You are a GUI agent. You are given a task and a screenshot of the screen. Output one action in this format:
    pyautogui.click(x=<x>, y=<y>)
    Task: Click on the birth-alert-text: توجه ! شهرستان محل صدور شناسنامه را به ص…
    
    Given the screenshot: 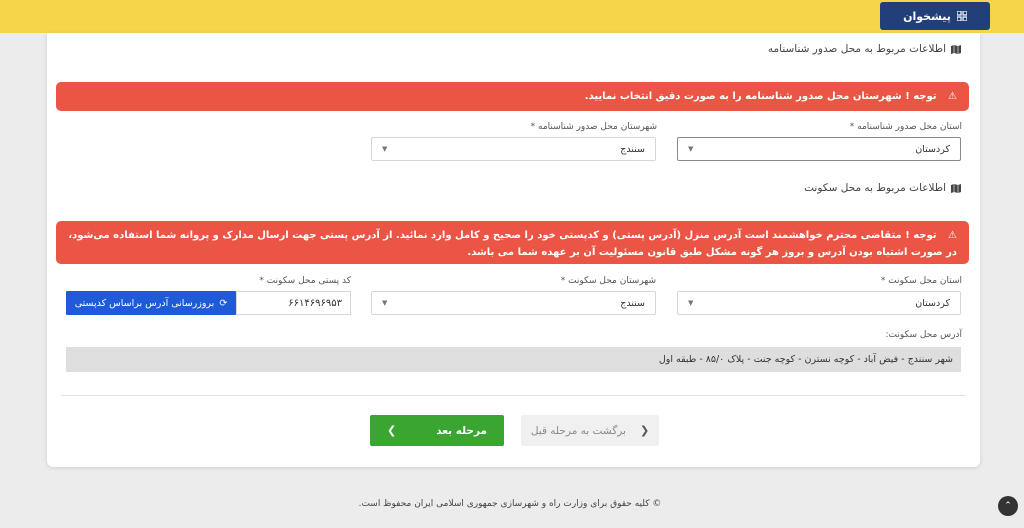 What is the action you would take?
    pyautogui.click(x=760, y=96)
    